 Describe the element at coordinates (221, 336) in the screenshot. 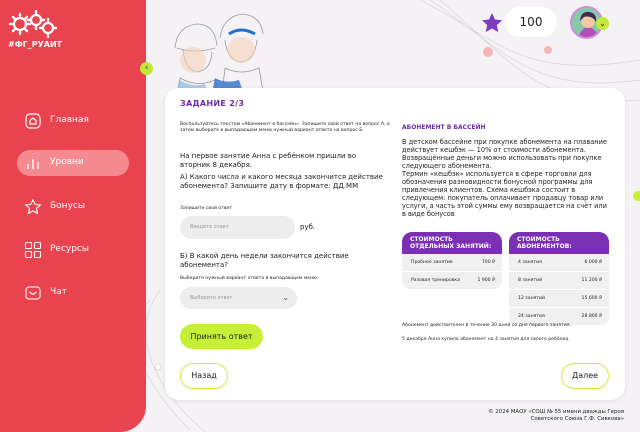

I see `submit-button: Принять ответ` at that location.